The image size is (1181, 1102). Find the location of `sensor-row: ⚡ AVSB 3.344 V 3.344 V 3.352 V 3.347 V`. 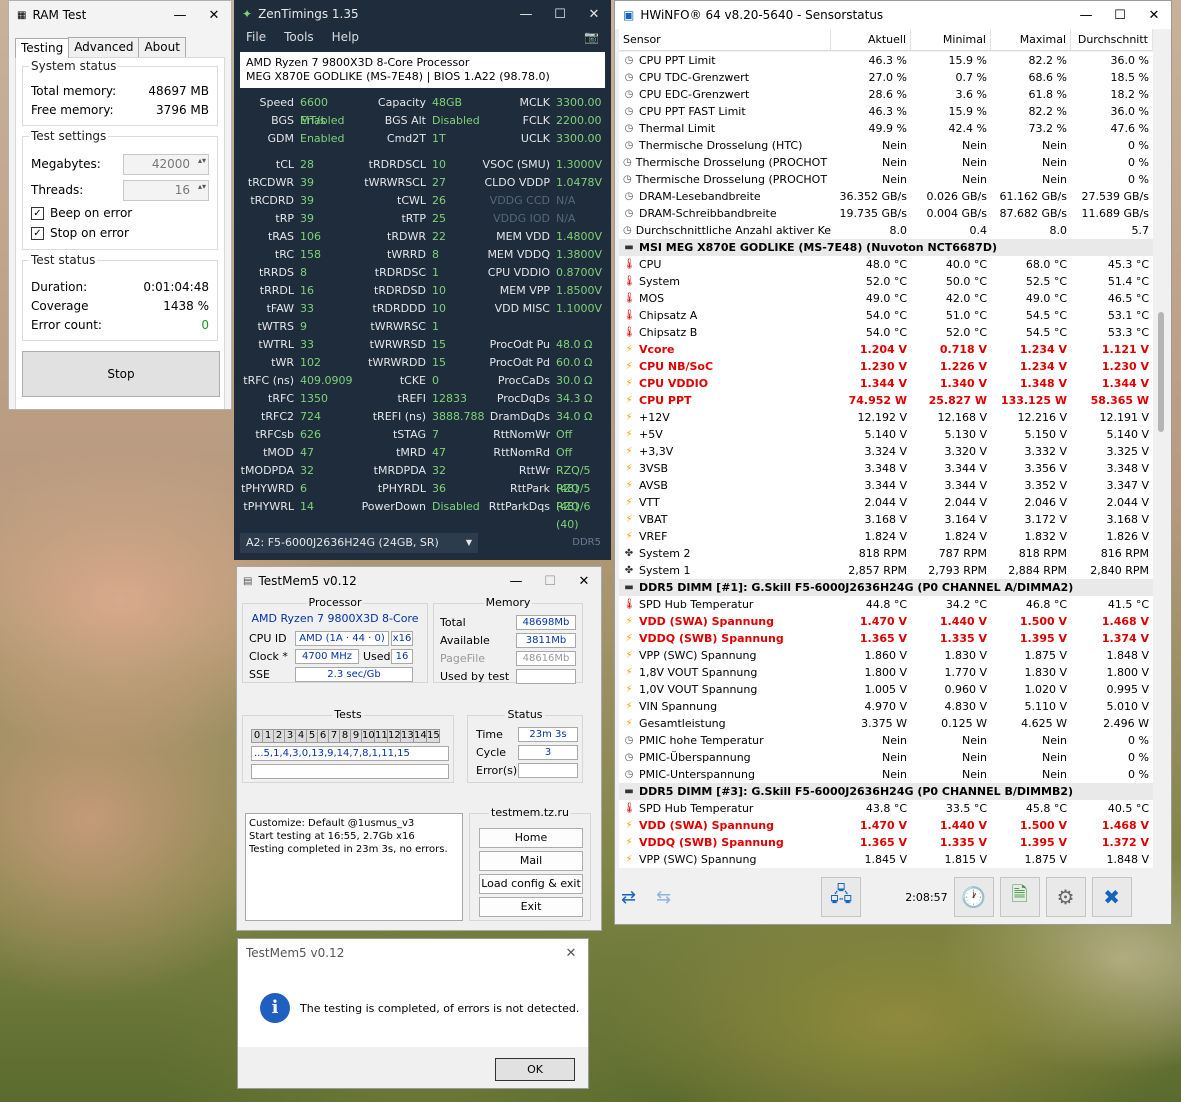

sensor-row: ⚡ AVSB 3.344 V 3.344 V 3.352 V 3.347 V is located at coordinates (886, 485).